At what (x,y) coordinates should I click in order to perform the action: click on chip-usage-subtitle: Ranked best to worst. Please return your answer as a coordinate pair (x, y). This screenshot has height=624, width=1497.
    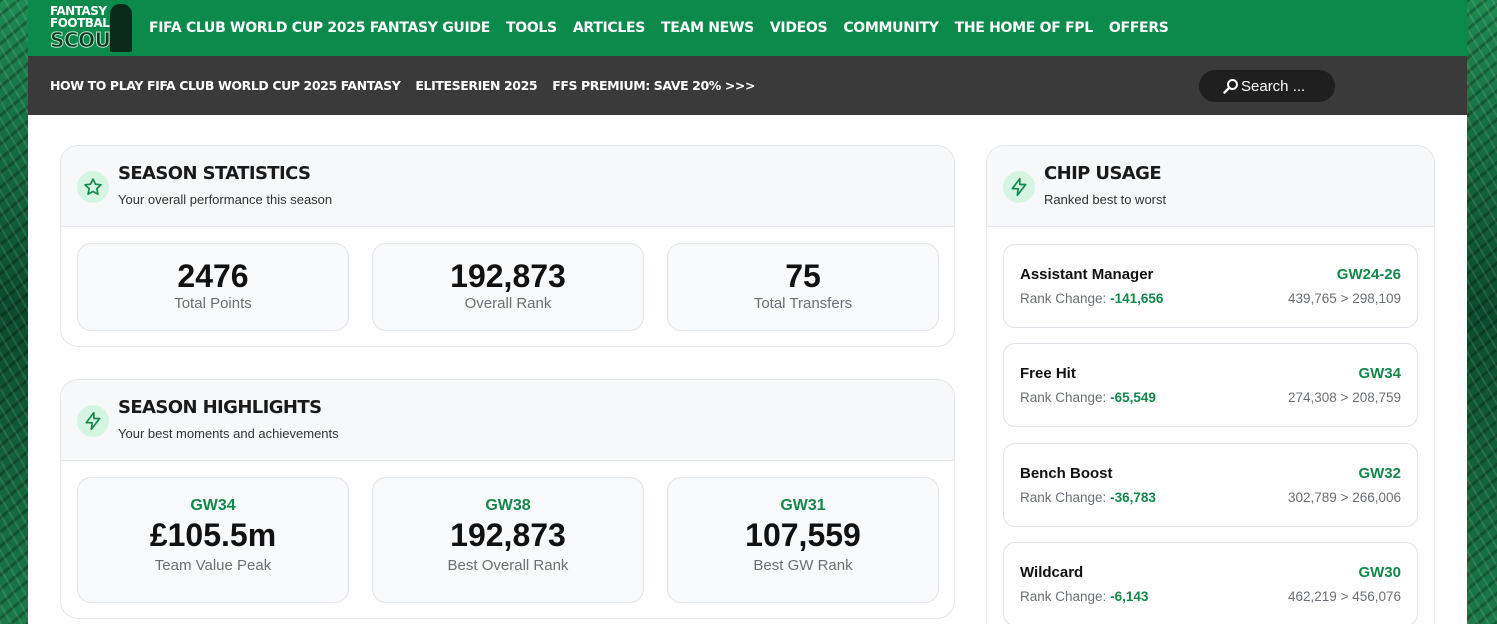
    Looking at the image, I should click on (1105, 199).